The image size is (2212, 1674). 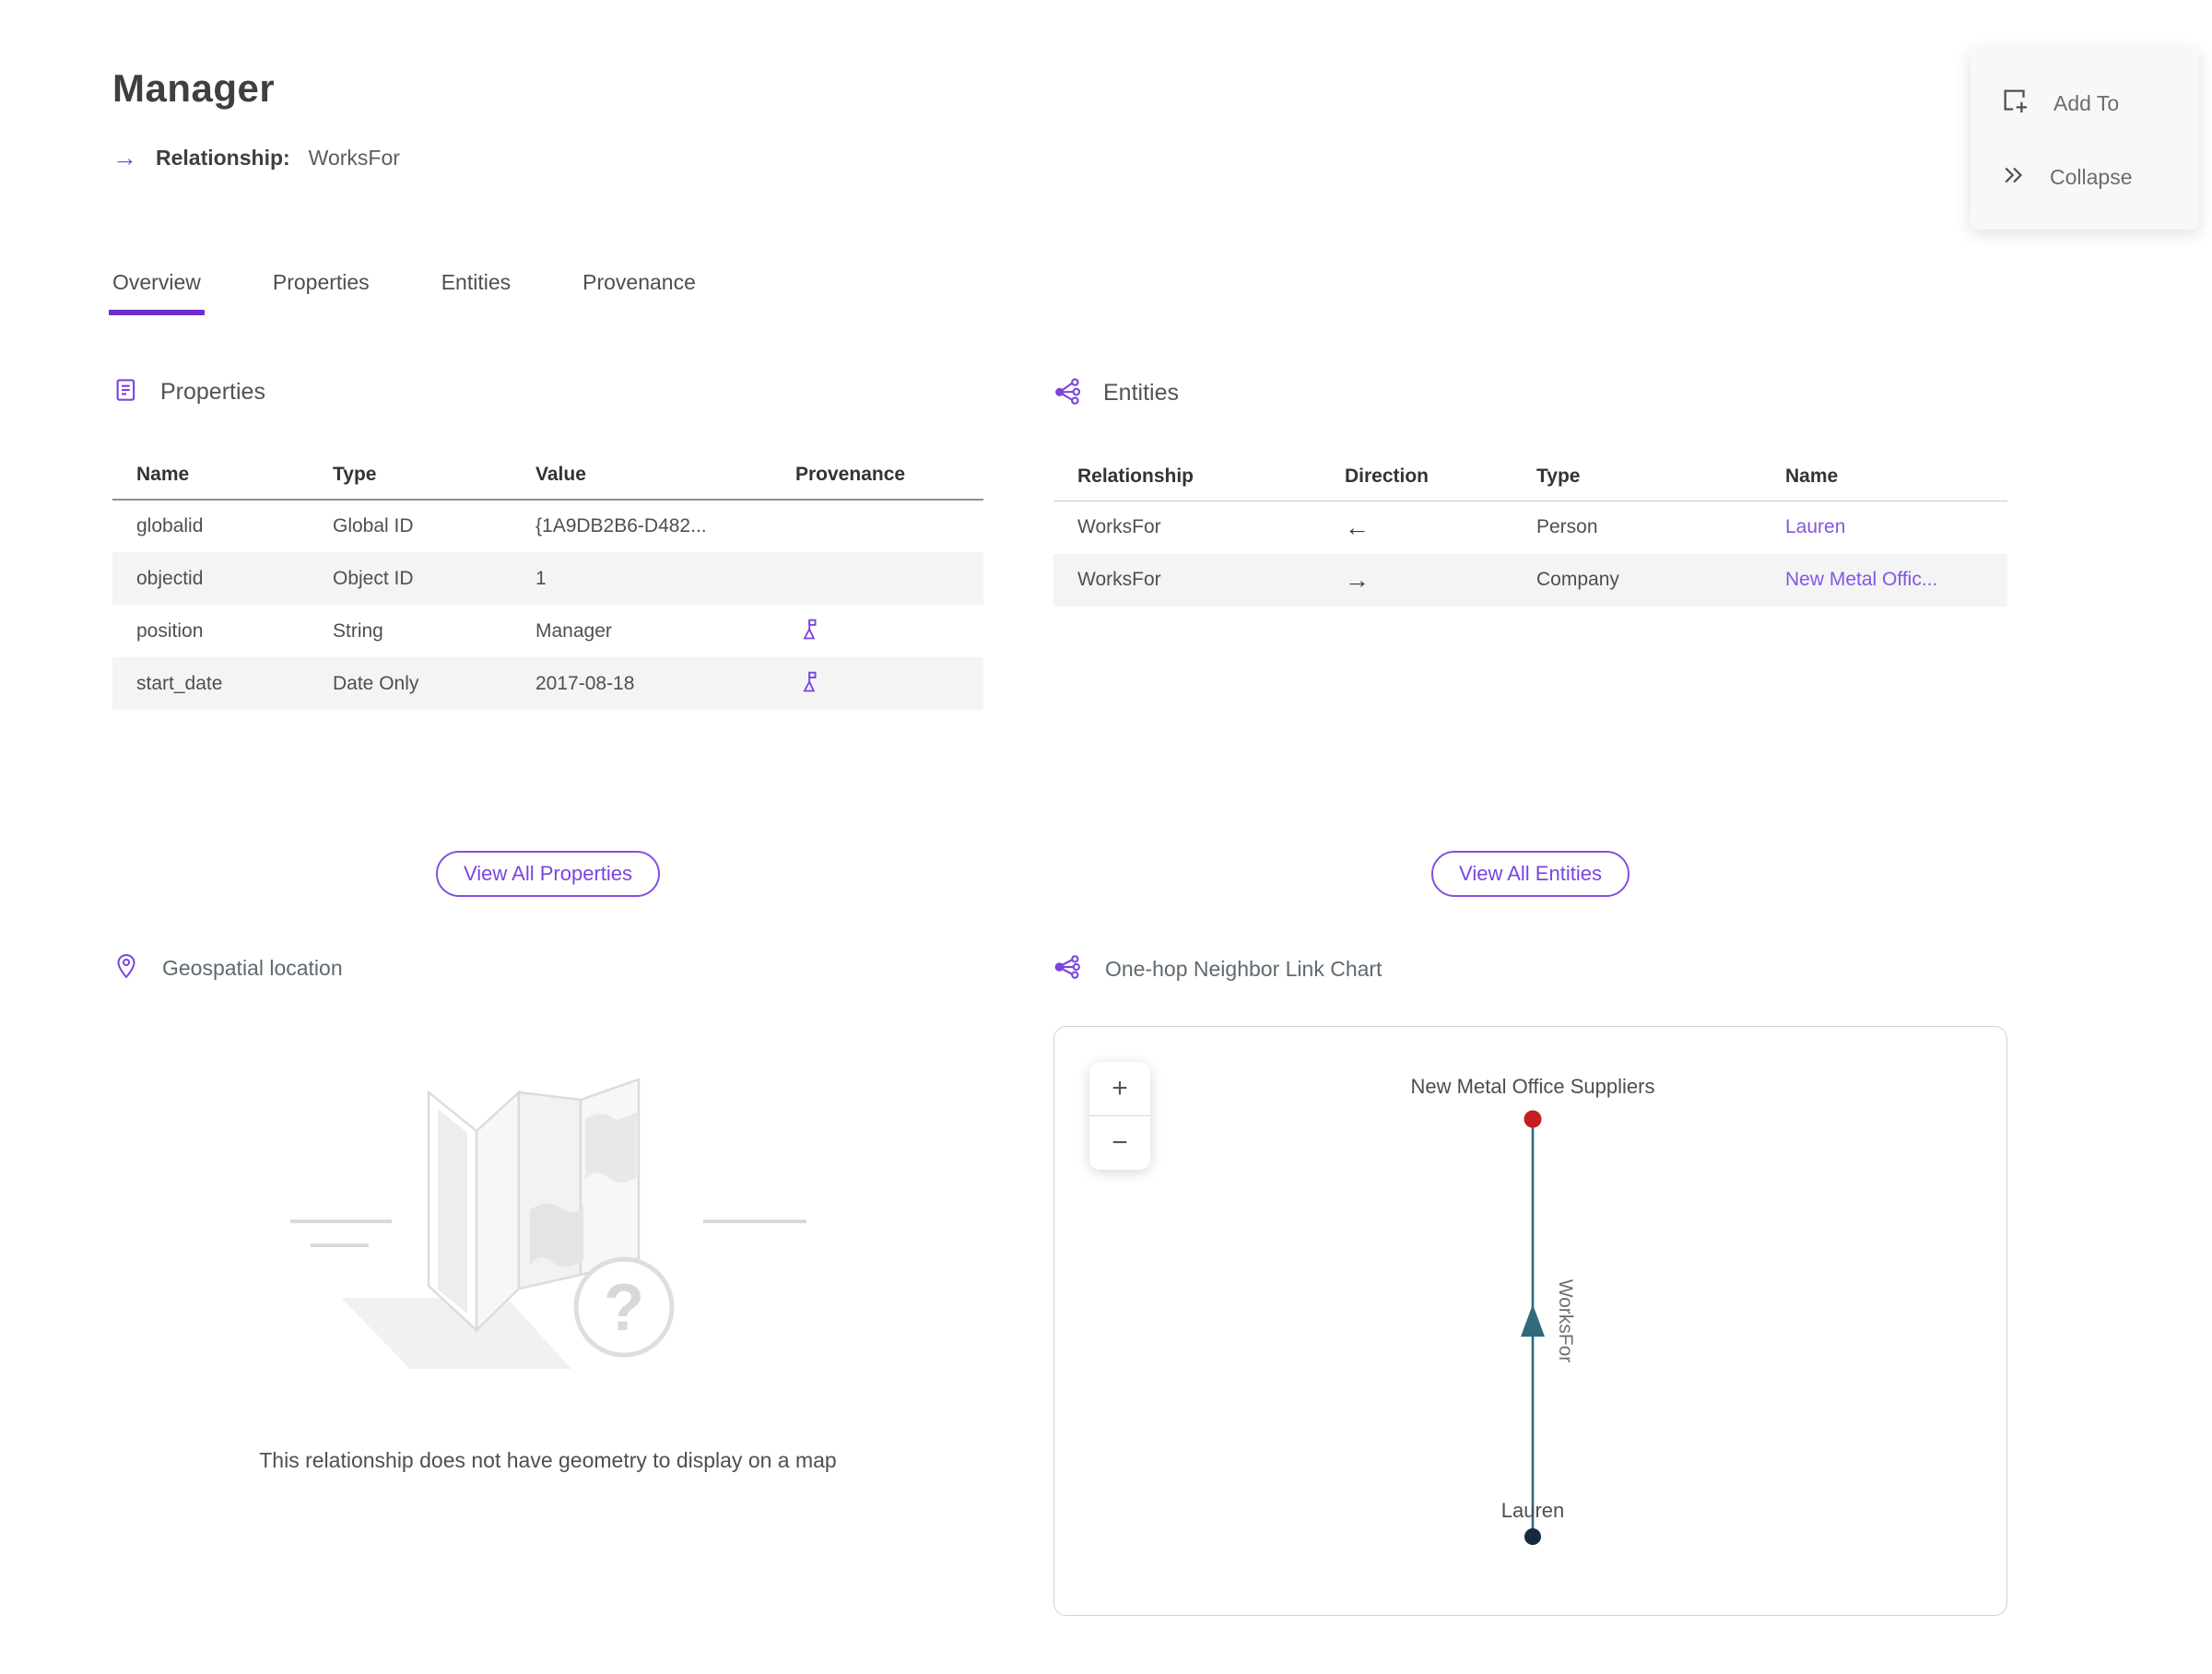 What do you see at coordinates (639, 292) in the screenshot?
I see `tab-provenance: Provenance` at bounding box center [639, 292].